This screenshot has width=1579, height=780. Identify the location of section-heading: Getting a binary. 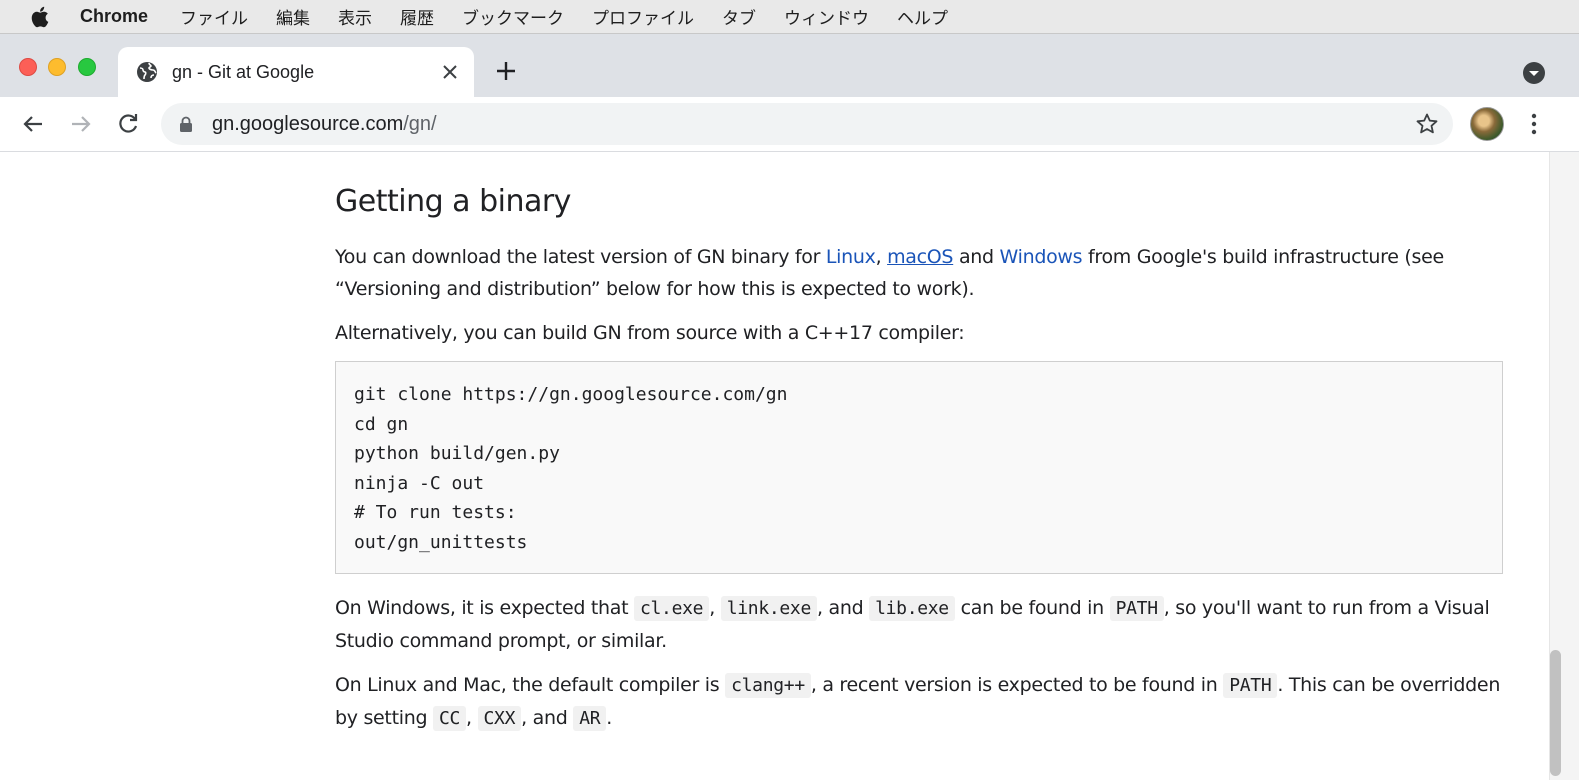
(453, 201).